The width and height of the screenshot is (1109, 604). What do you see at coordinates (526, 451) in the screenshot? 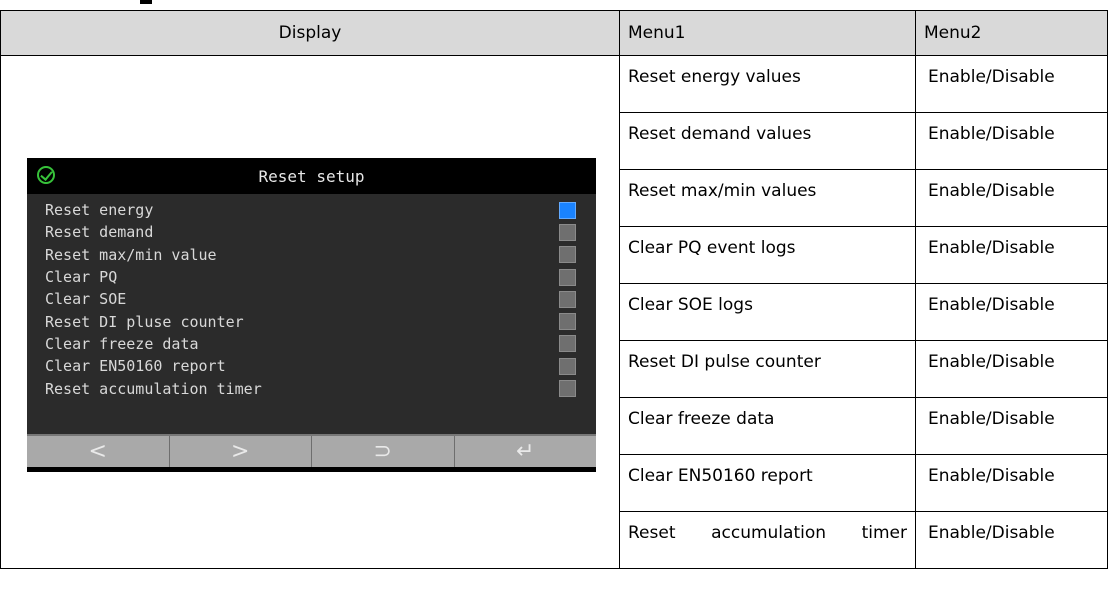
I see `enter-icon: ↵` at bounding box center [526, 451].